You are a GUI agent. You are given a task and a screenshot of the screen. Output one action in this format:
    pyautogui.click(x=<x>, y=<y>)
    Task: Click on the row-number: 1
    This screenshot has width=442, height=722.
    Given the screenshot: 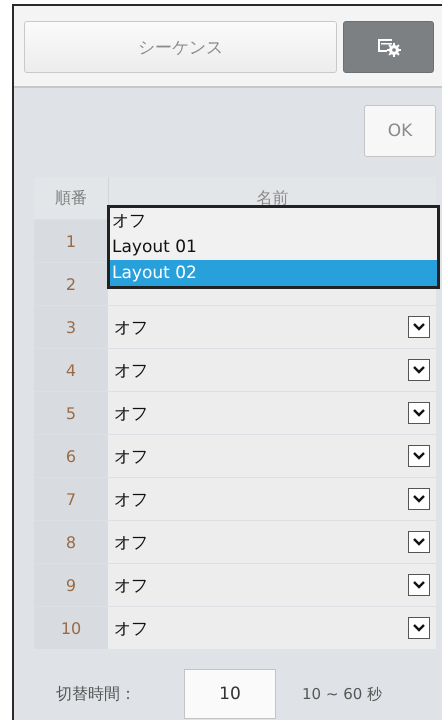 What is the action you would take?
    pyautogui.click(x=71, y=241)
    